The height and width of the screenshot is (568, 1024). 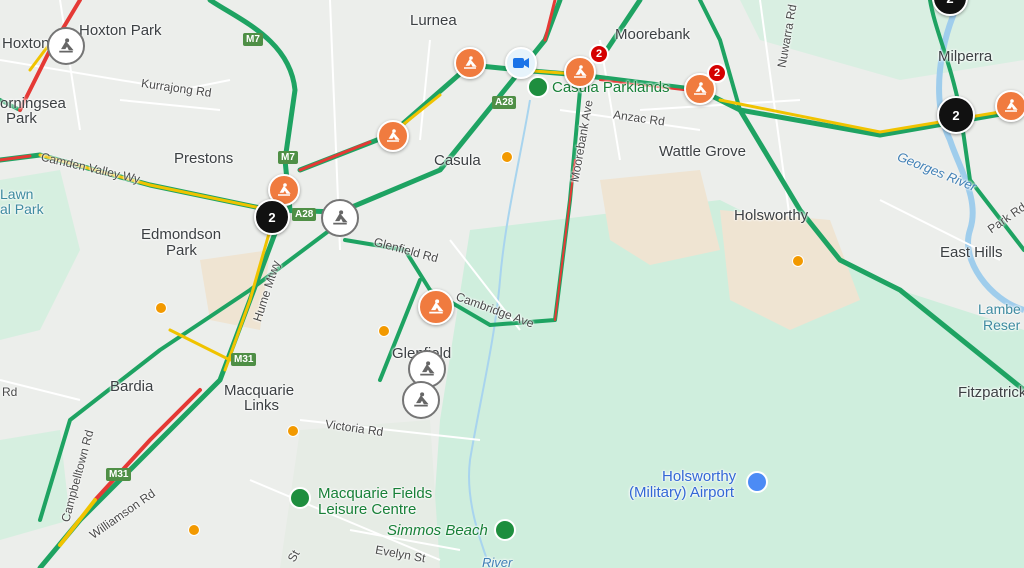 I want to click on place-label-simmos-beach: Simmos Beach, so click(x=437, y=530).